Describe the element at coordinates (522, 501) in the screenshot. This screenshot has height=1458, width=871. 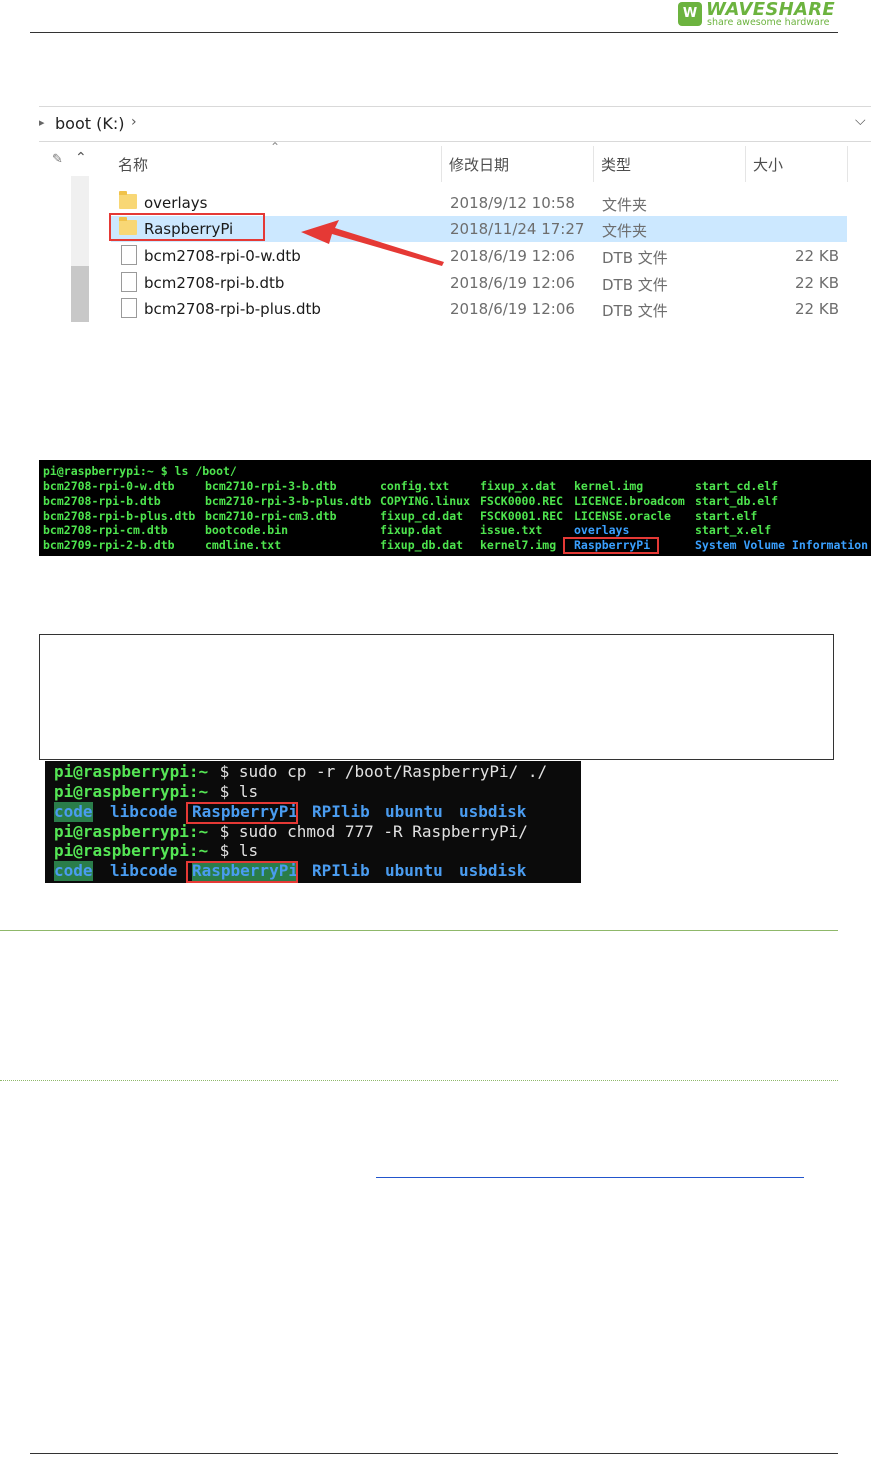
I see `terminal-entry: FSCK0000.REC` at that location.